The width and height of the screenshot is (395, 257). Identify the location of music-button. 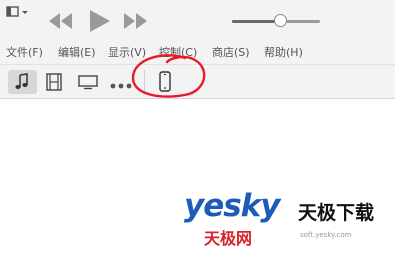
(22, 82).